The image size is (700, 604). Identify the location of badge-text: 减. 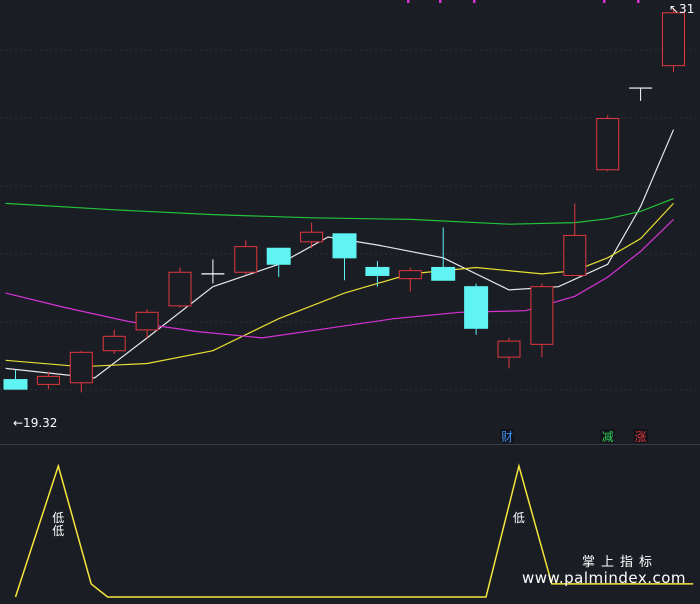
(608, 437).